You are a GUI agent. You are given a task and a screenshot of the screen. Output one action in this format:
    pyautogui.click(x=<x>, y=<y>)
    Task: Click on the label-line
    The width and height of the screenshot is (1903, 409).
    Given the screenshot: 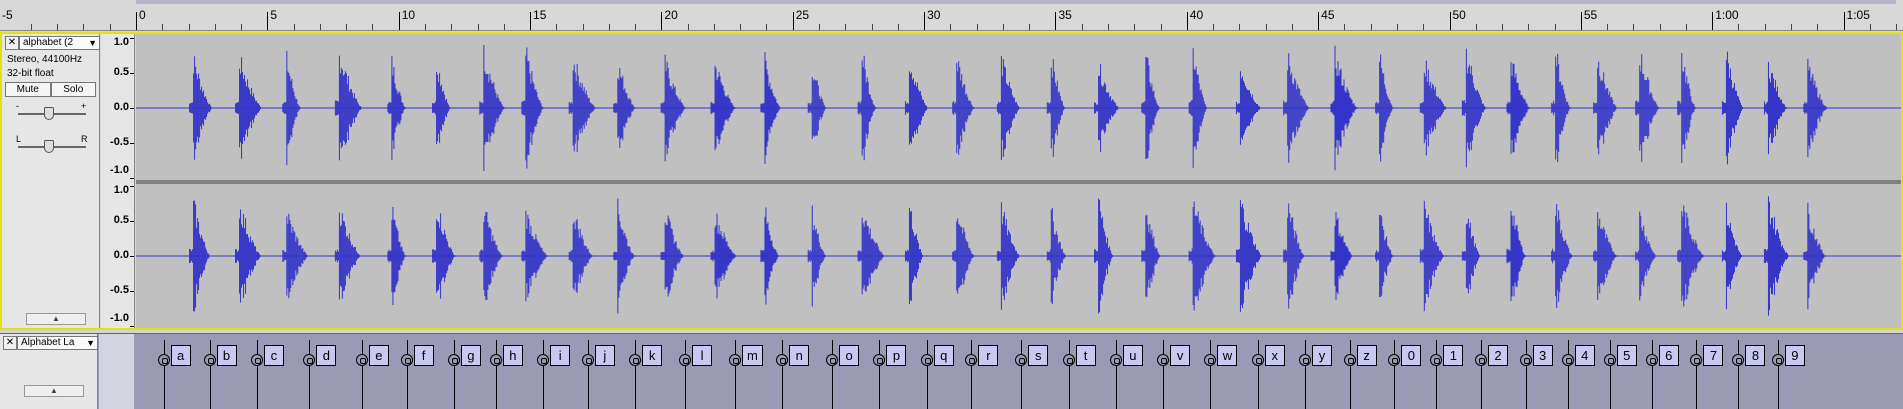 What is the action you would take?
    pyautogui.click(x=1652, y=374)
    